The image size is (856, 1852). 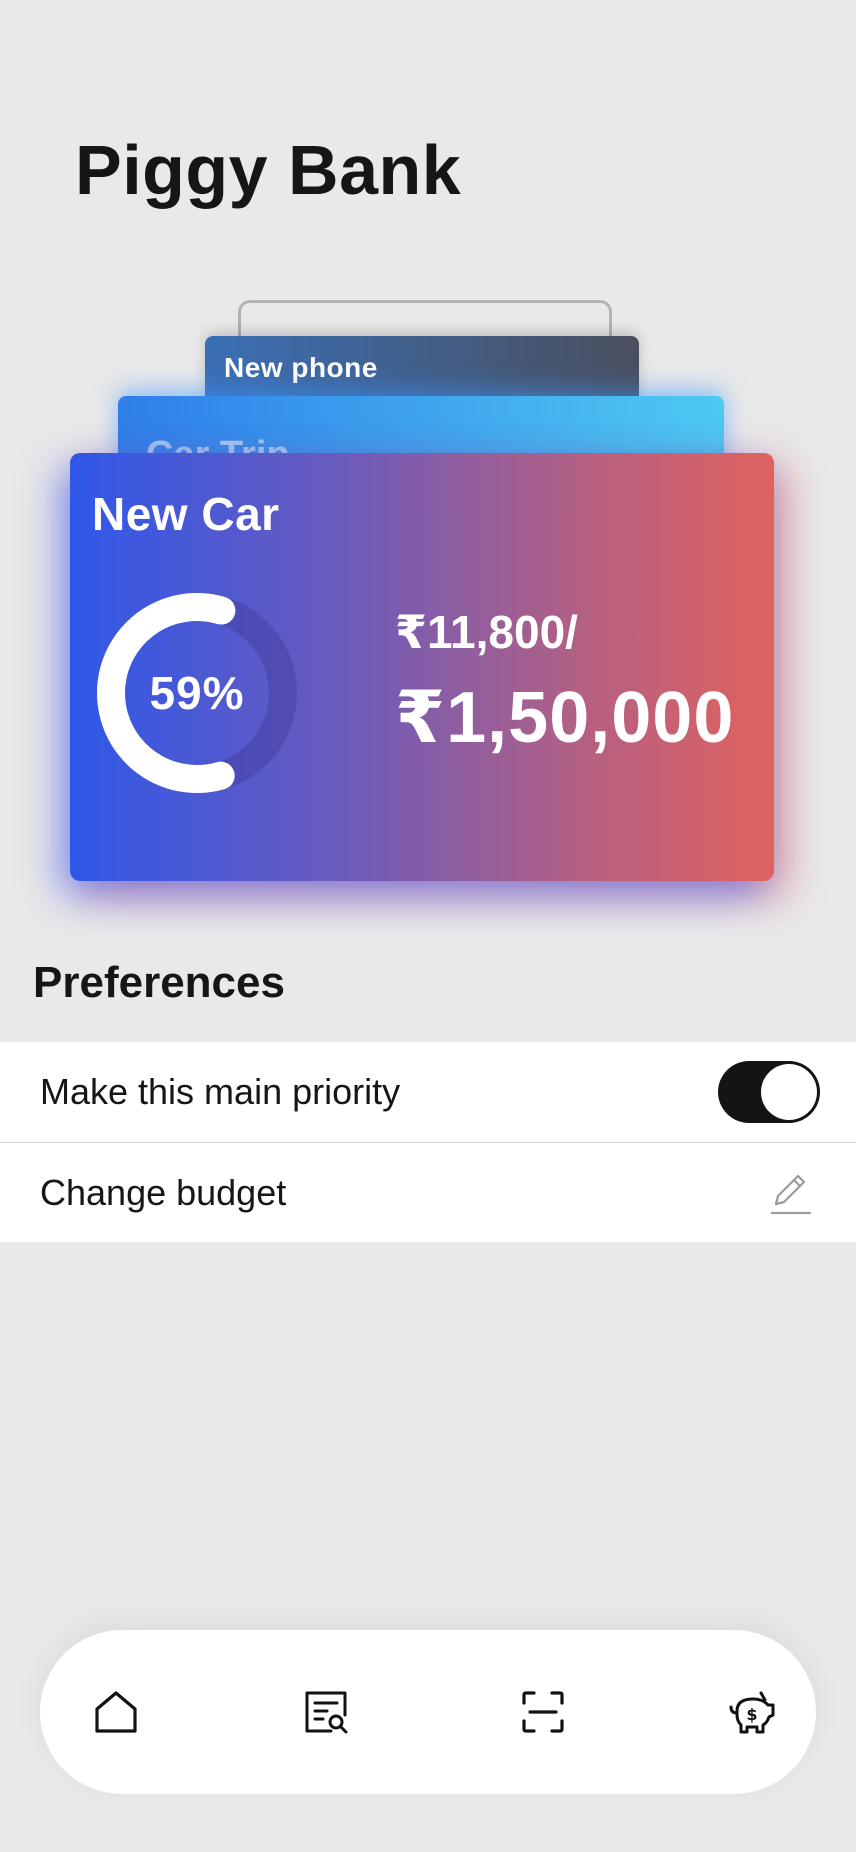 What do you see at coordinates (565, 718) in the screenshot?
I see `target-amount: ₹1,50,000` at bounding box center [565, 718].